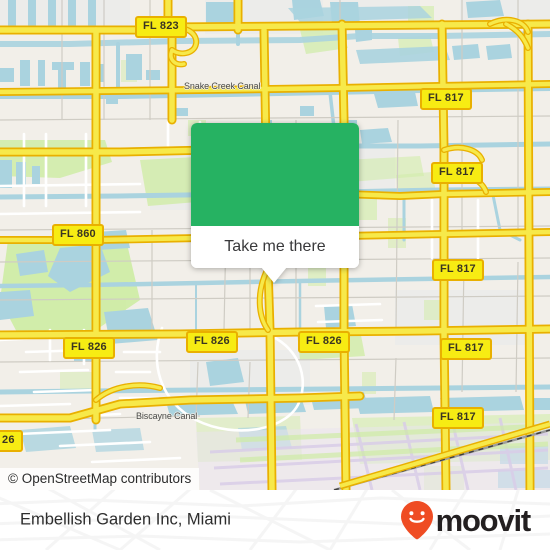 Image resolution: width=550 pixels, height=550 pixels. Describe the element at coordinates (416, 520) in the screenshot. I see `smiley-pin-icon` at that location.